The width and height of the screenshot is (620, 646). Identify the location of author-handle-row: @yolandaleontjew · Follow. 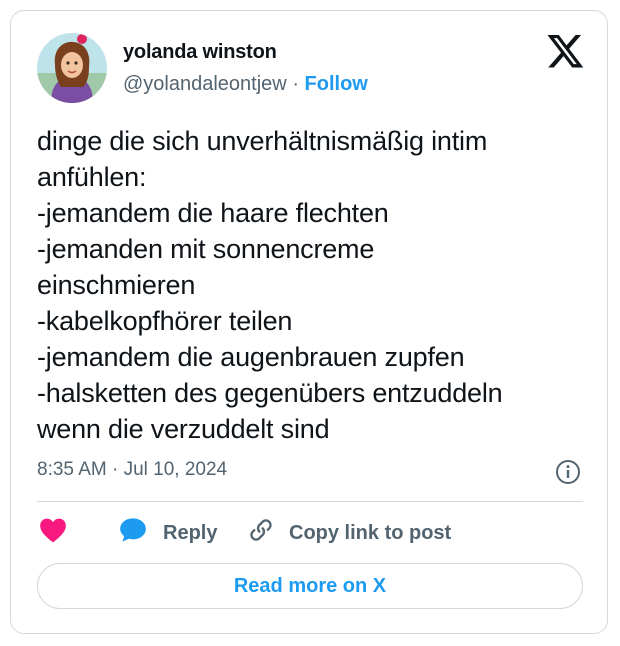
(245, 84).